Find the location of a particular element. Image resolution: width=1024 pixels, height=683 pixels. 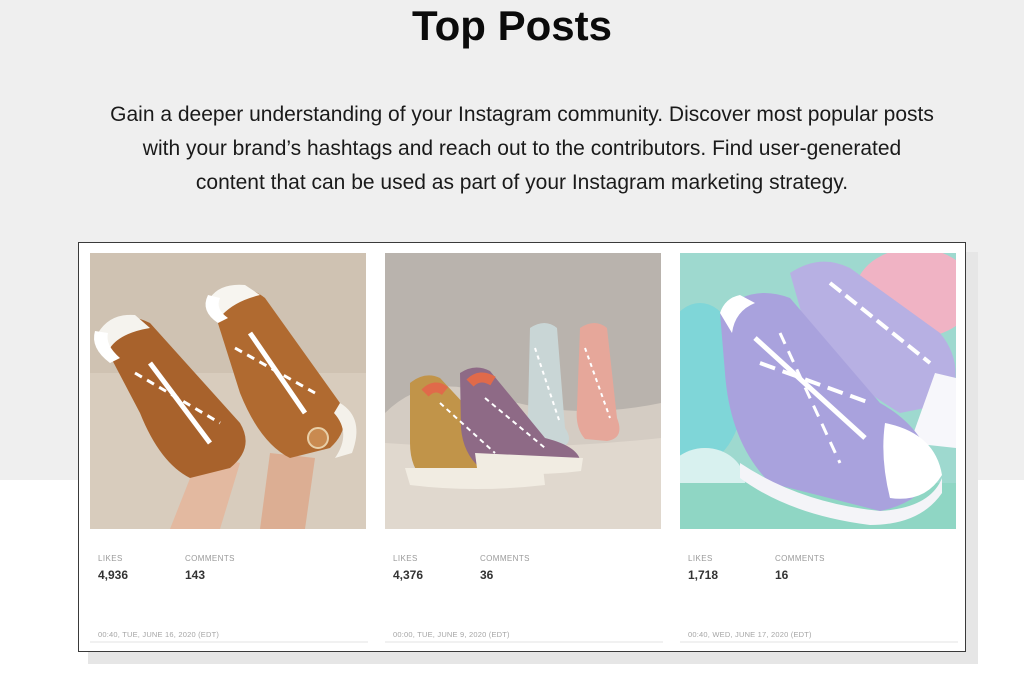

post-timestamp: 00:00, TUE, JUNE 9, 2020 (EDT) is located at coordinates (451, 634).